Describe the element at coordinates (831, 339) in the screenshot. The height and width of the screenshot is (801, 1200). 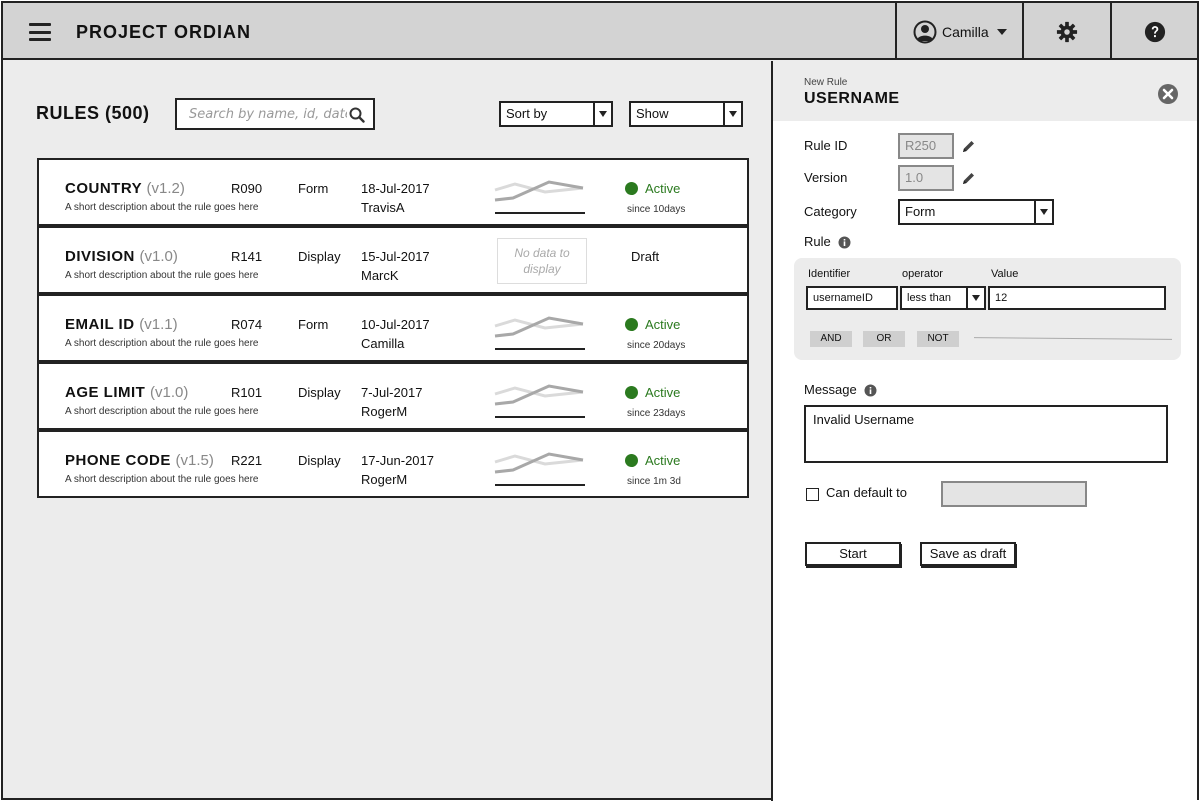
I see `and-button: AND` at that location.